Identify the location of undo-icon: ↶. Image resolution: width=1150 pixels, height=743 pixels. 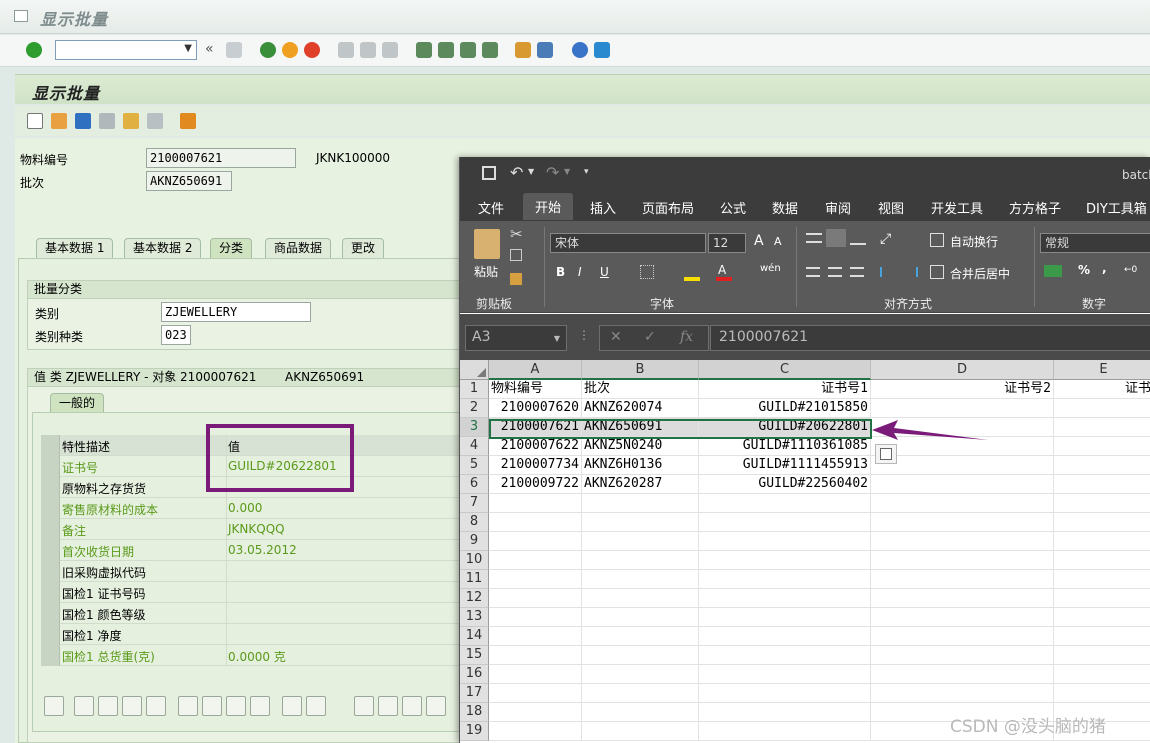
(516, 172).